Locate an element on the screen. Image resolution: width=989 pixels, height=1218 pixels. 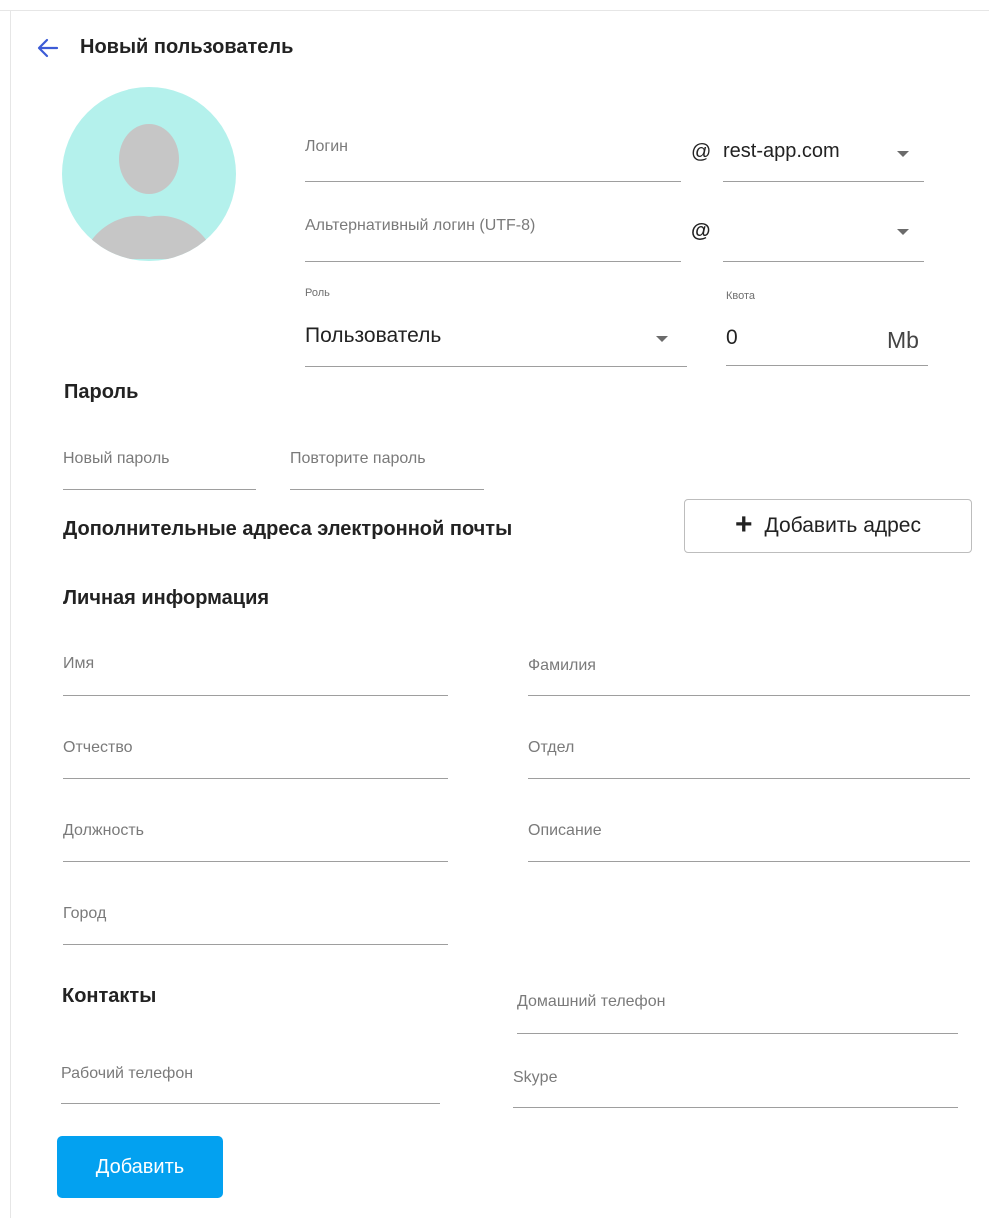
department-label: Отдел is located at coordinates (551, 747).